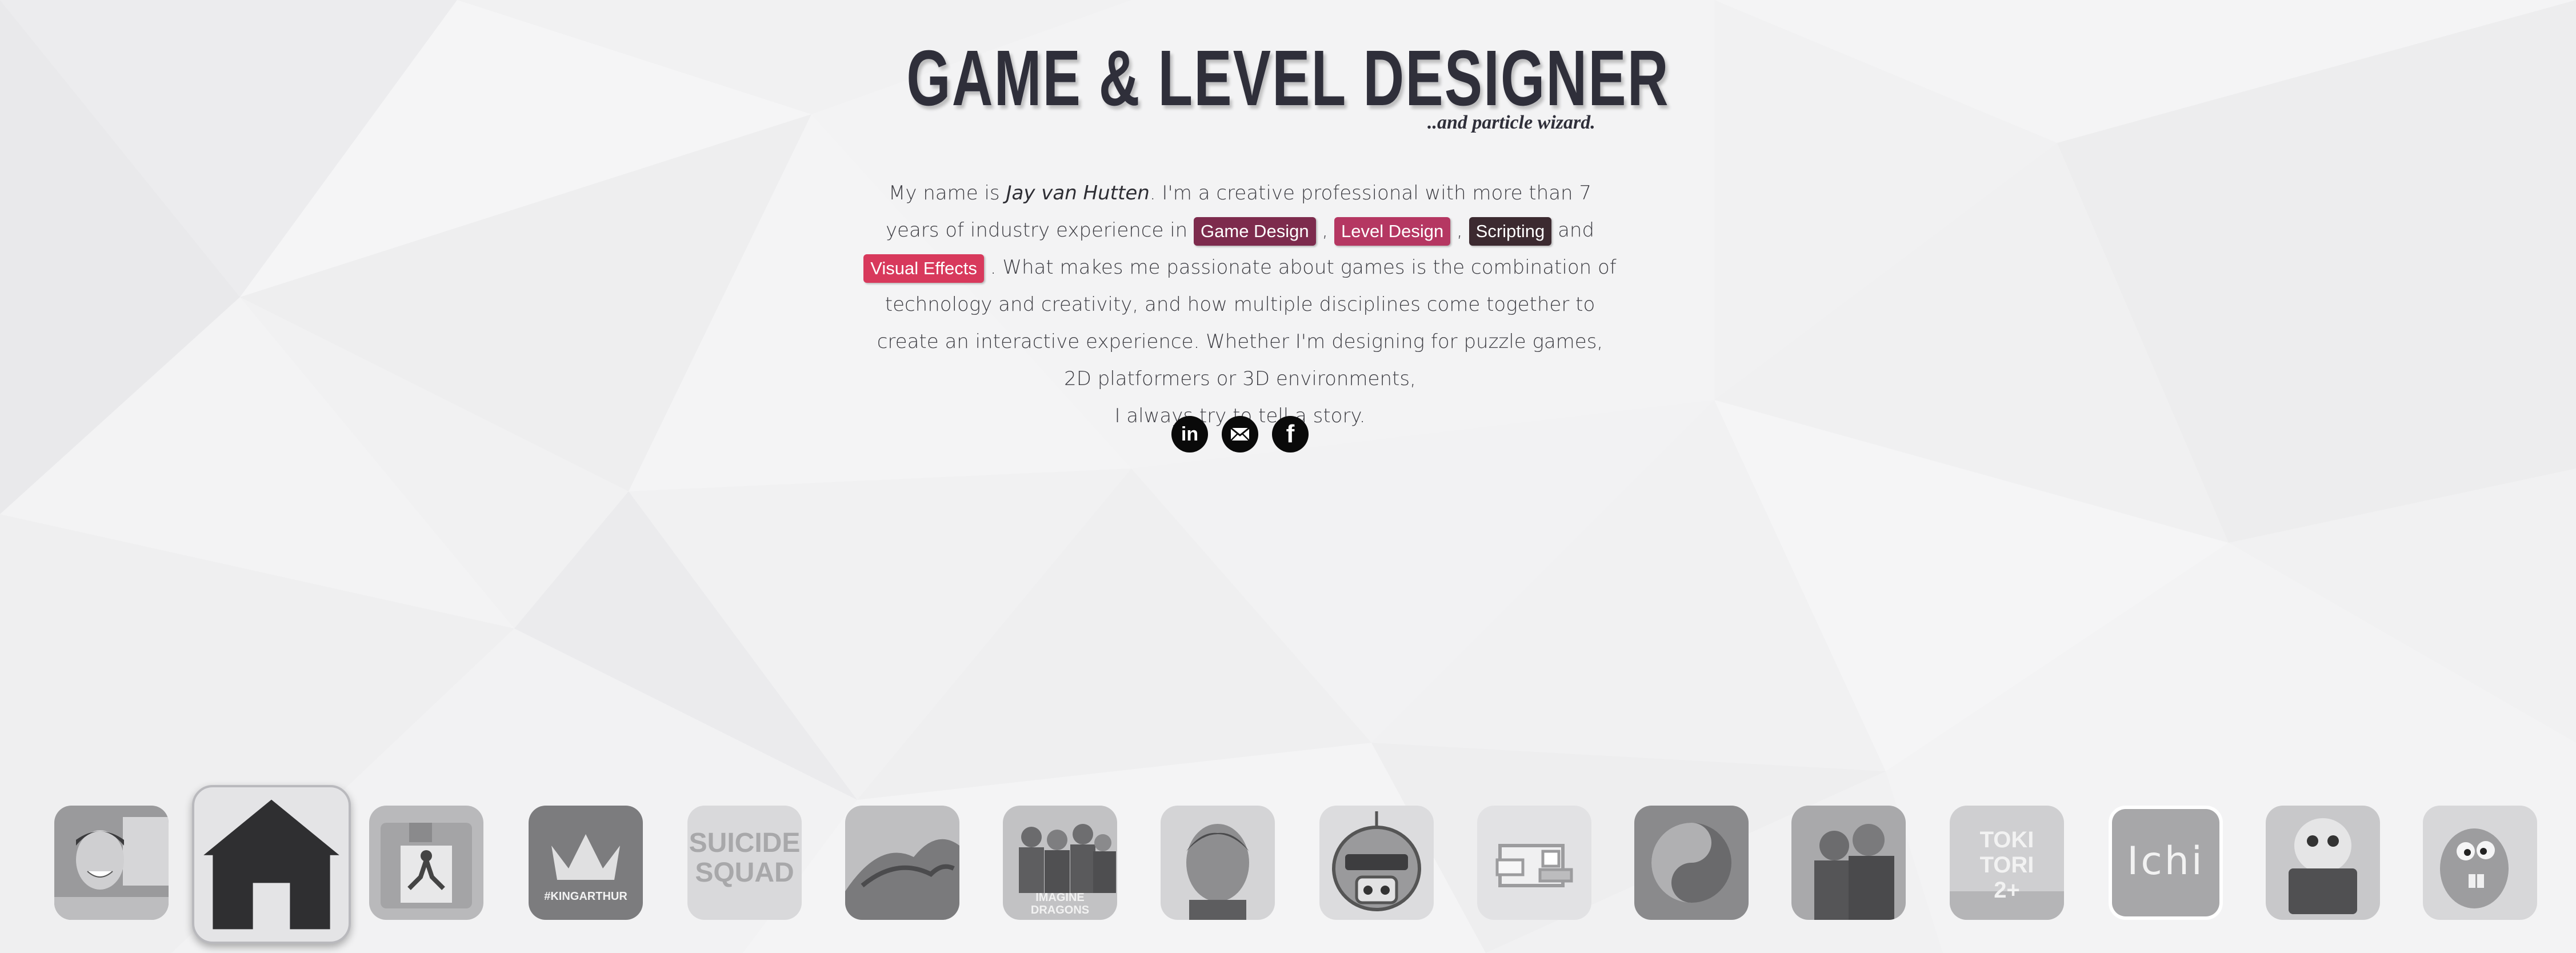 This screenshot has height=953, width=2576. Describe the element at coordinates (586, 863) in the screenshot. I see `dock-item-king-arthur: #KINGARTHUR` at that location.